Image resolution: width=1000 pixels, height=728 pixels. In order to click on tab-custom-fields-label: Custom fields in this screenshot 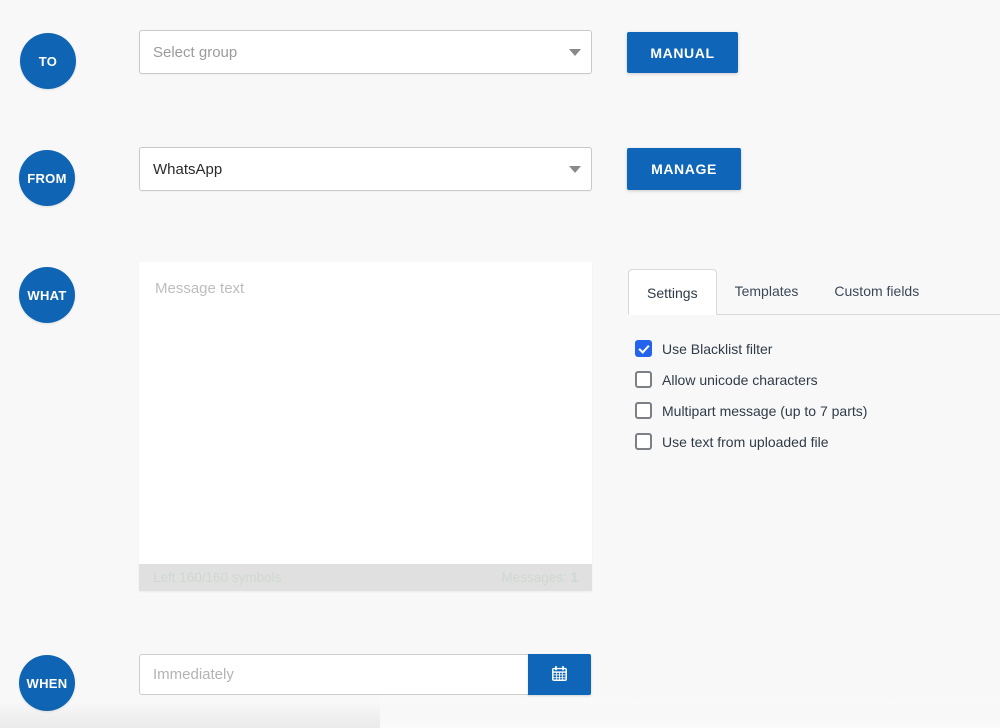, I will do `click(877, 291)`.